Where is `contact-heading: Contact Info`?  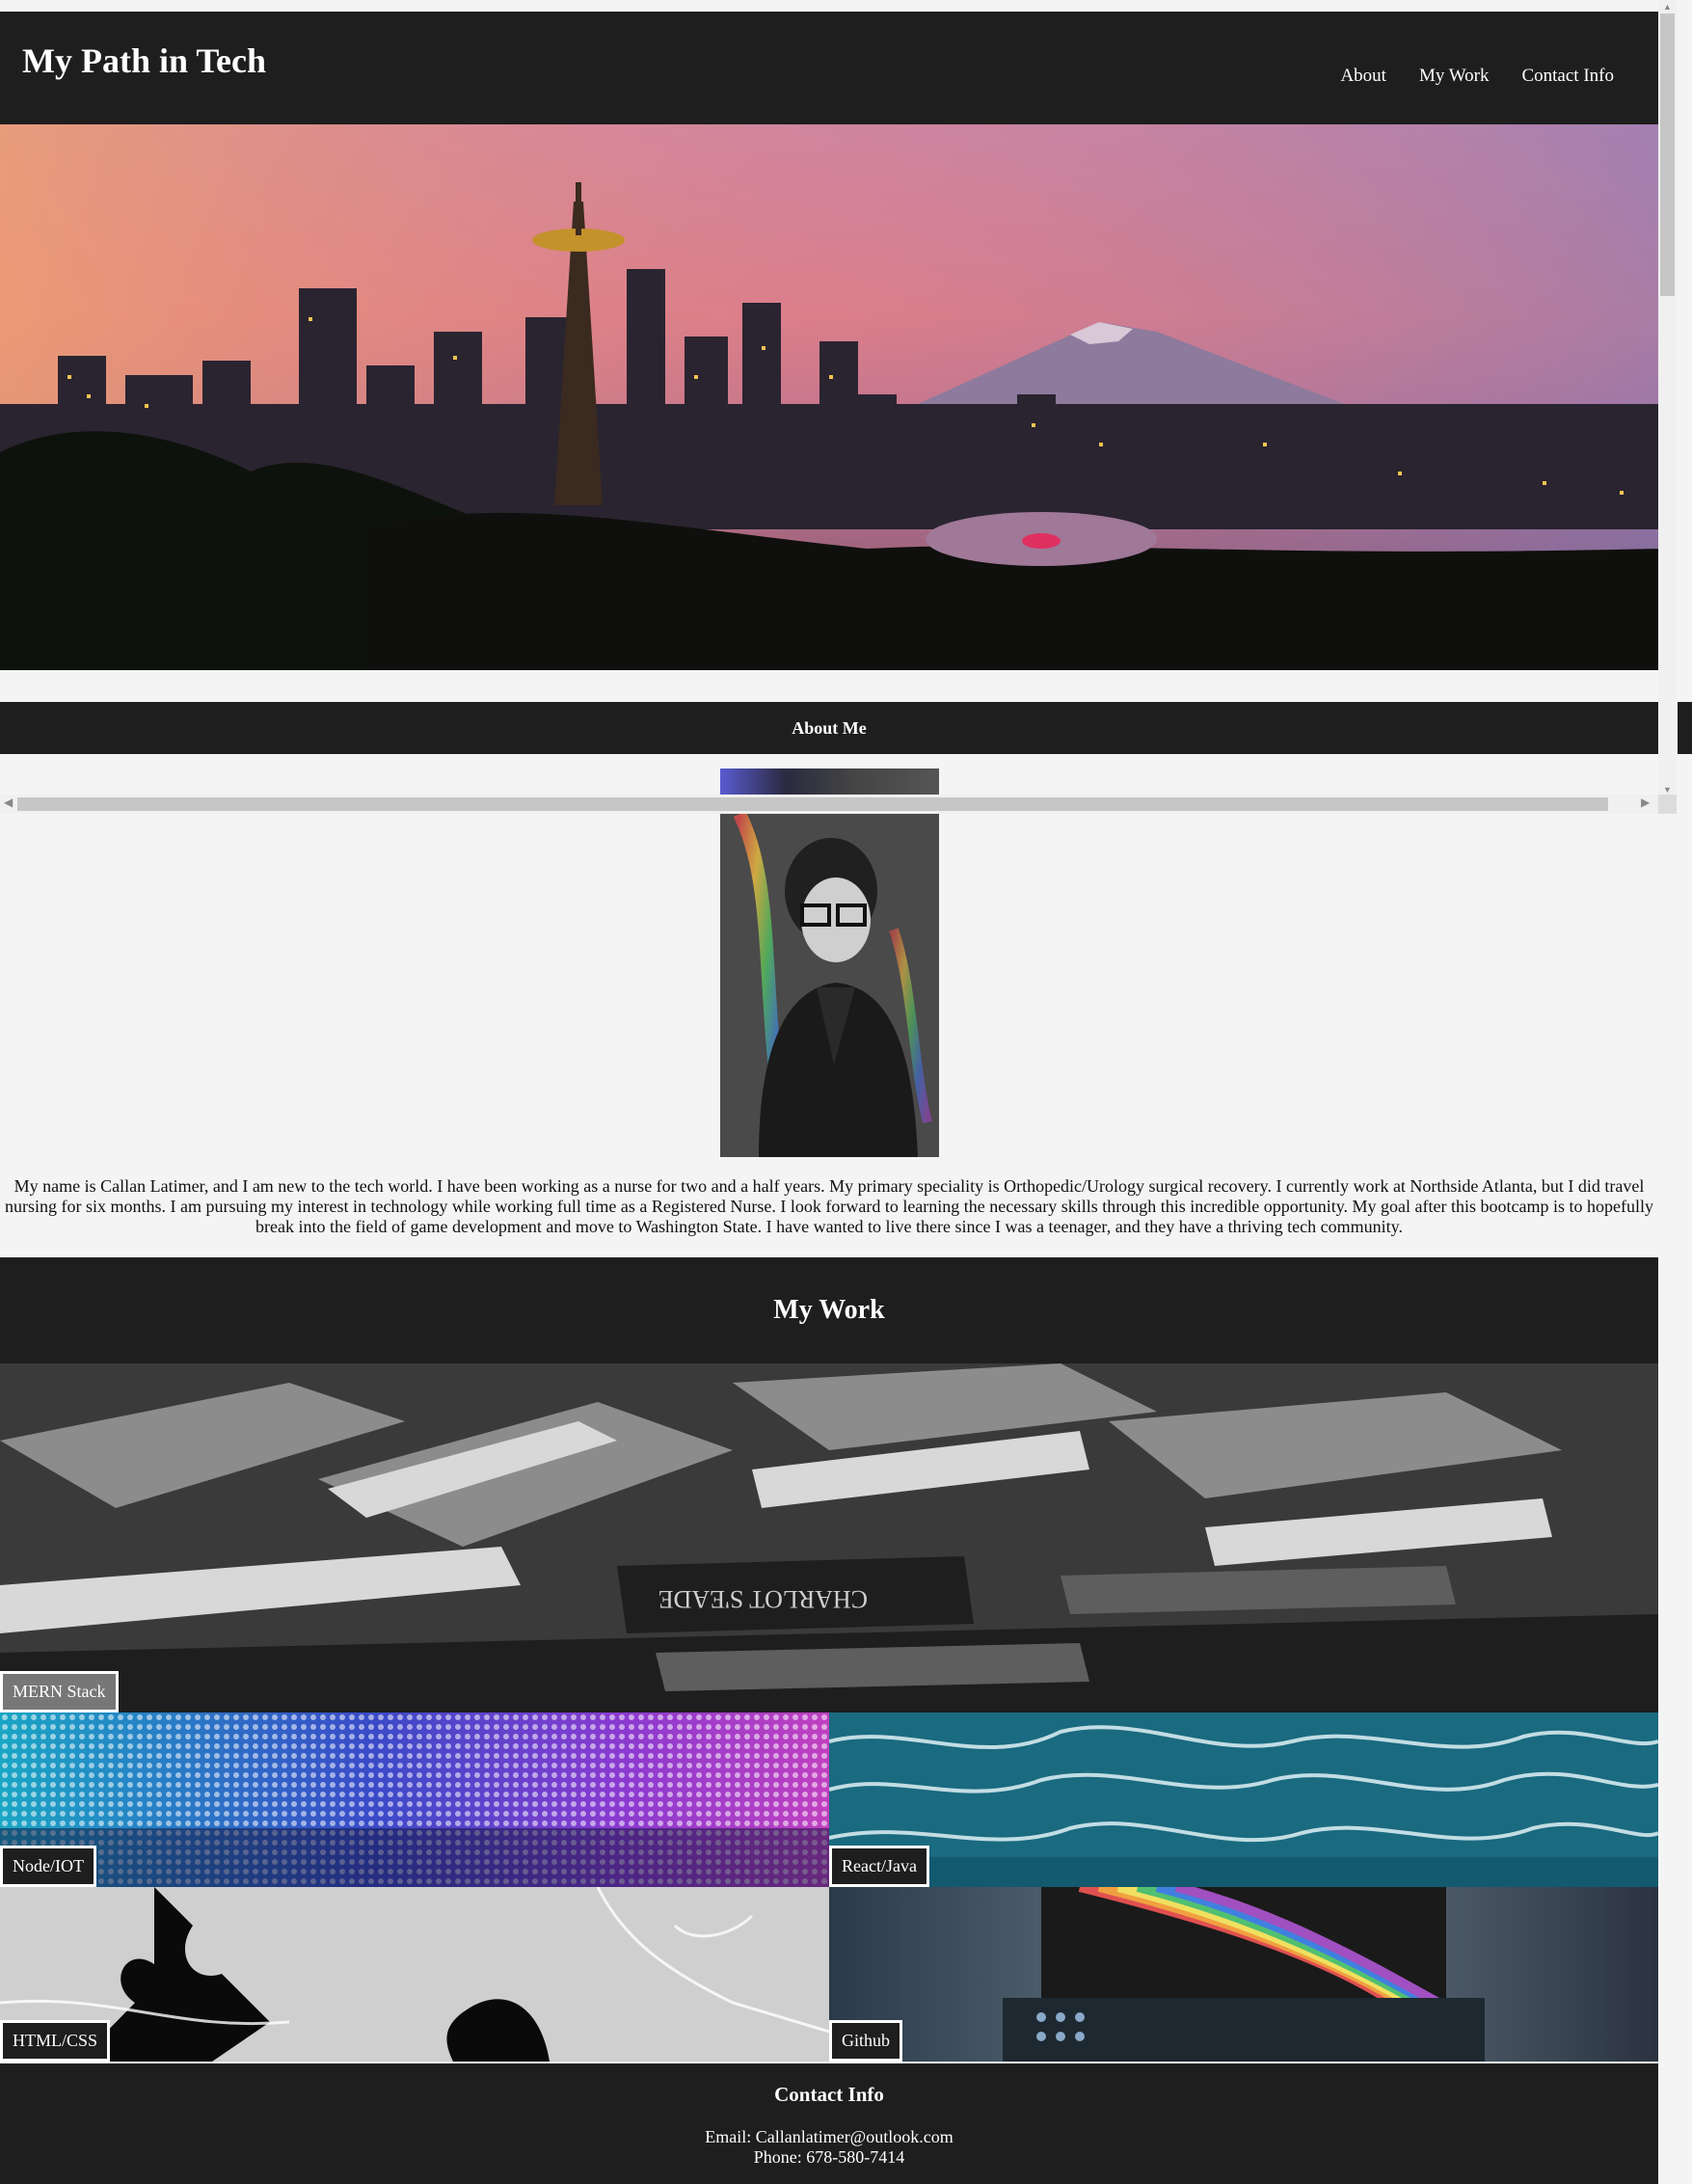 contact-heading: Contact Info is located at coordinates (829, 2094).